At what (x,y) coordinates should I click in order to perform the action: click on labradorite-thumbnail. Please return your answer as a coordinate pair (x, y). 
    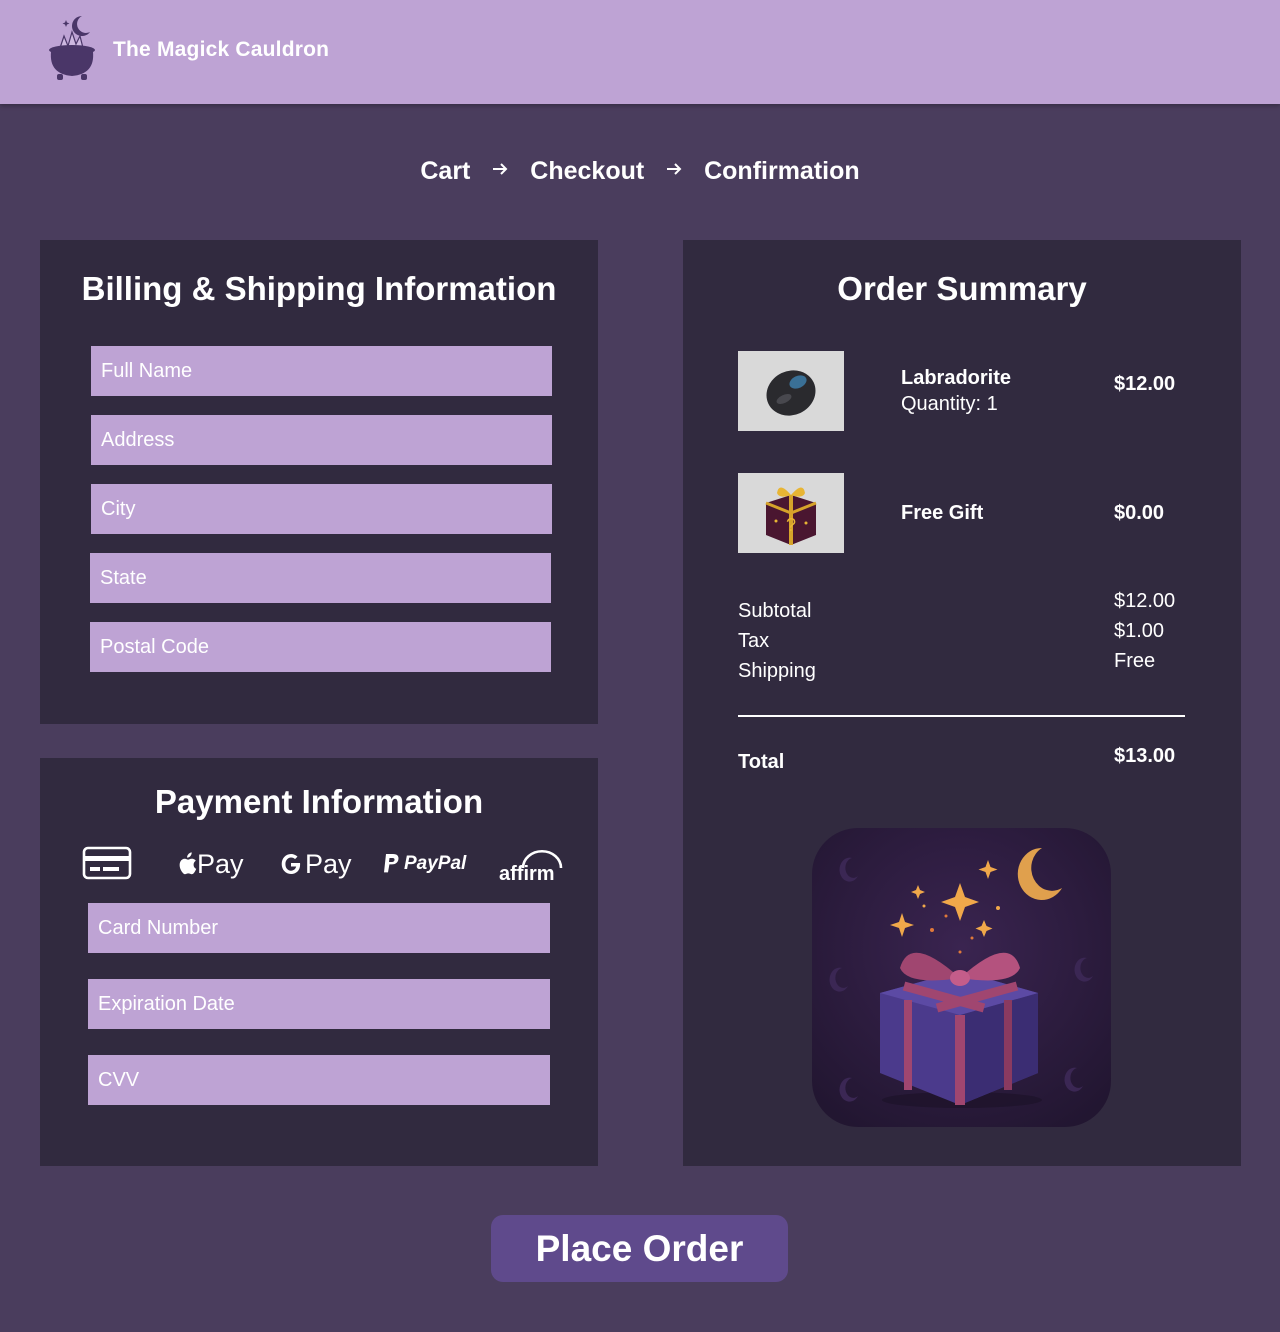
    Looking at the image, I should click on (791, 391).